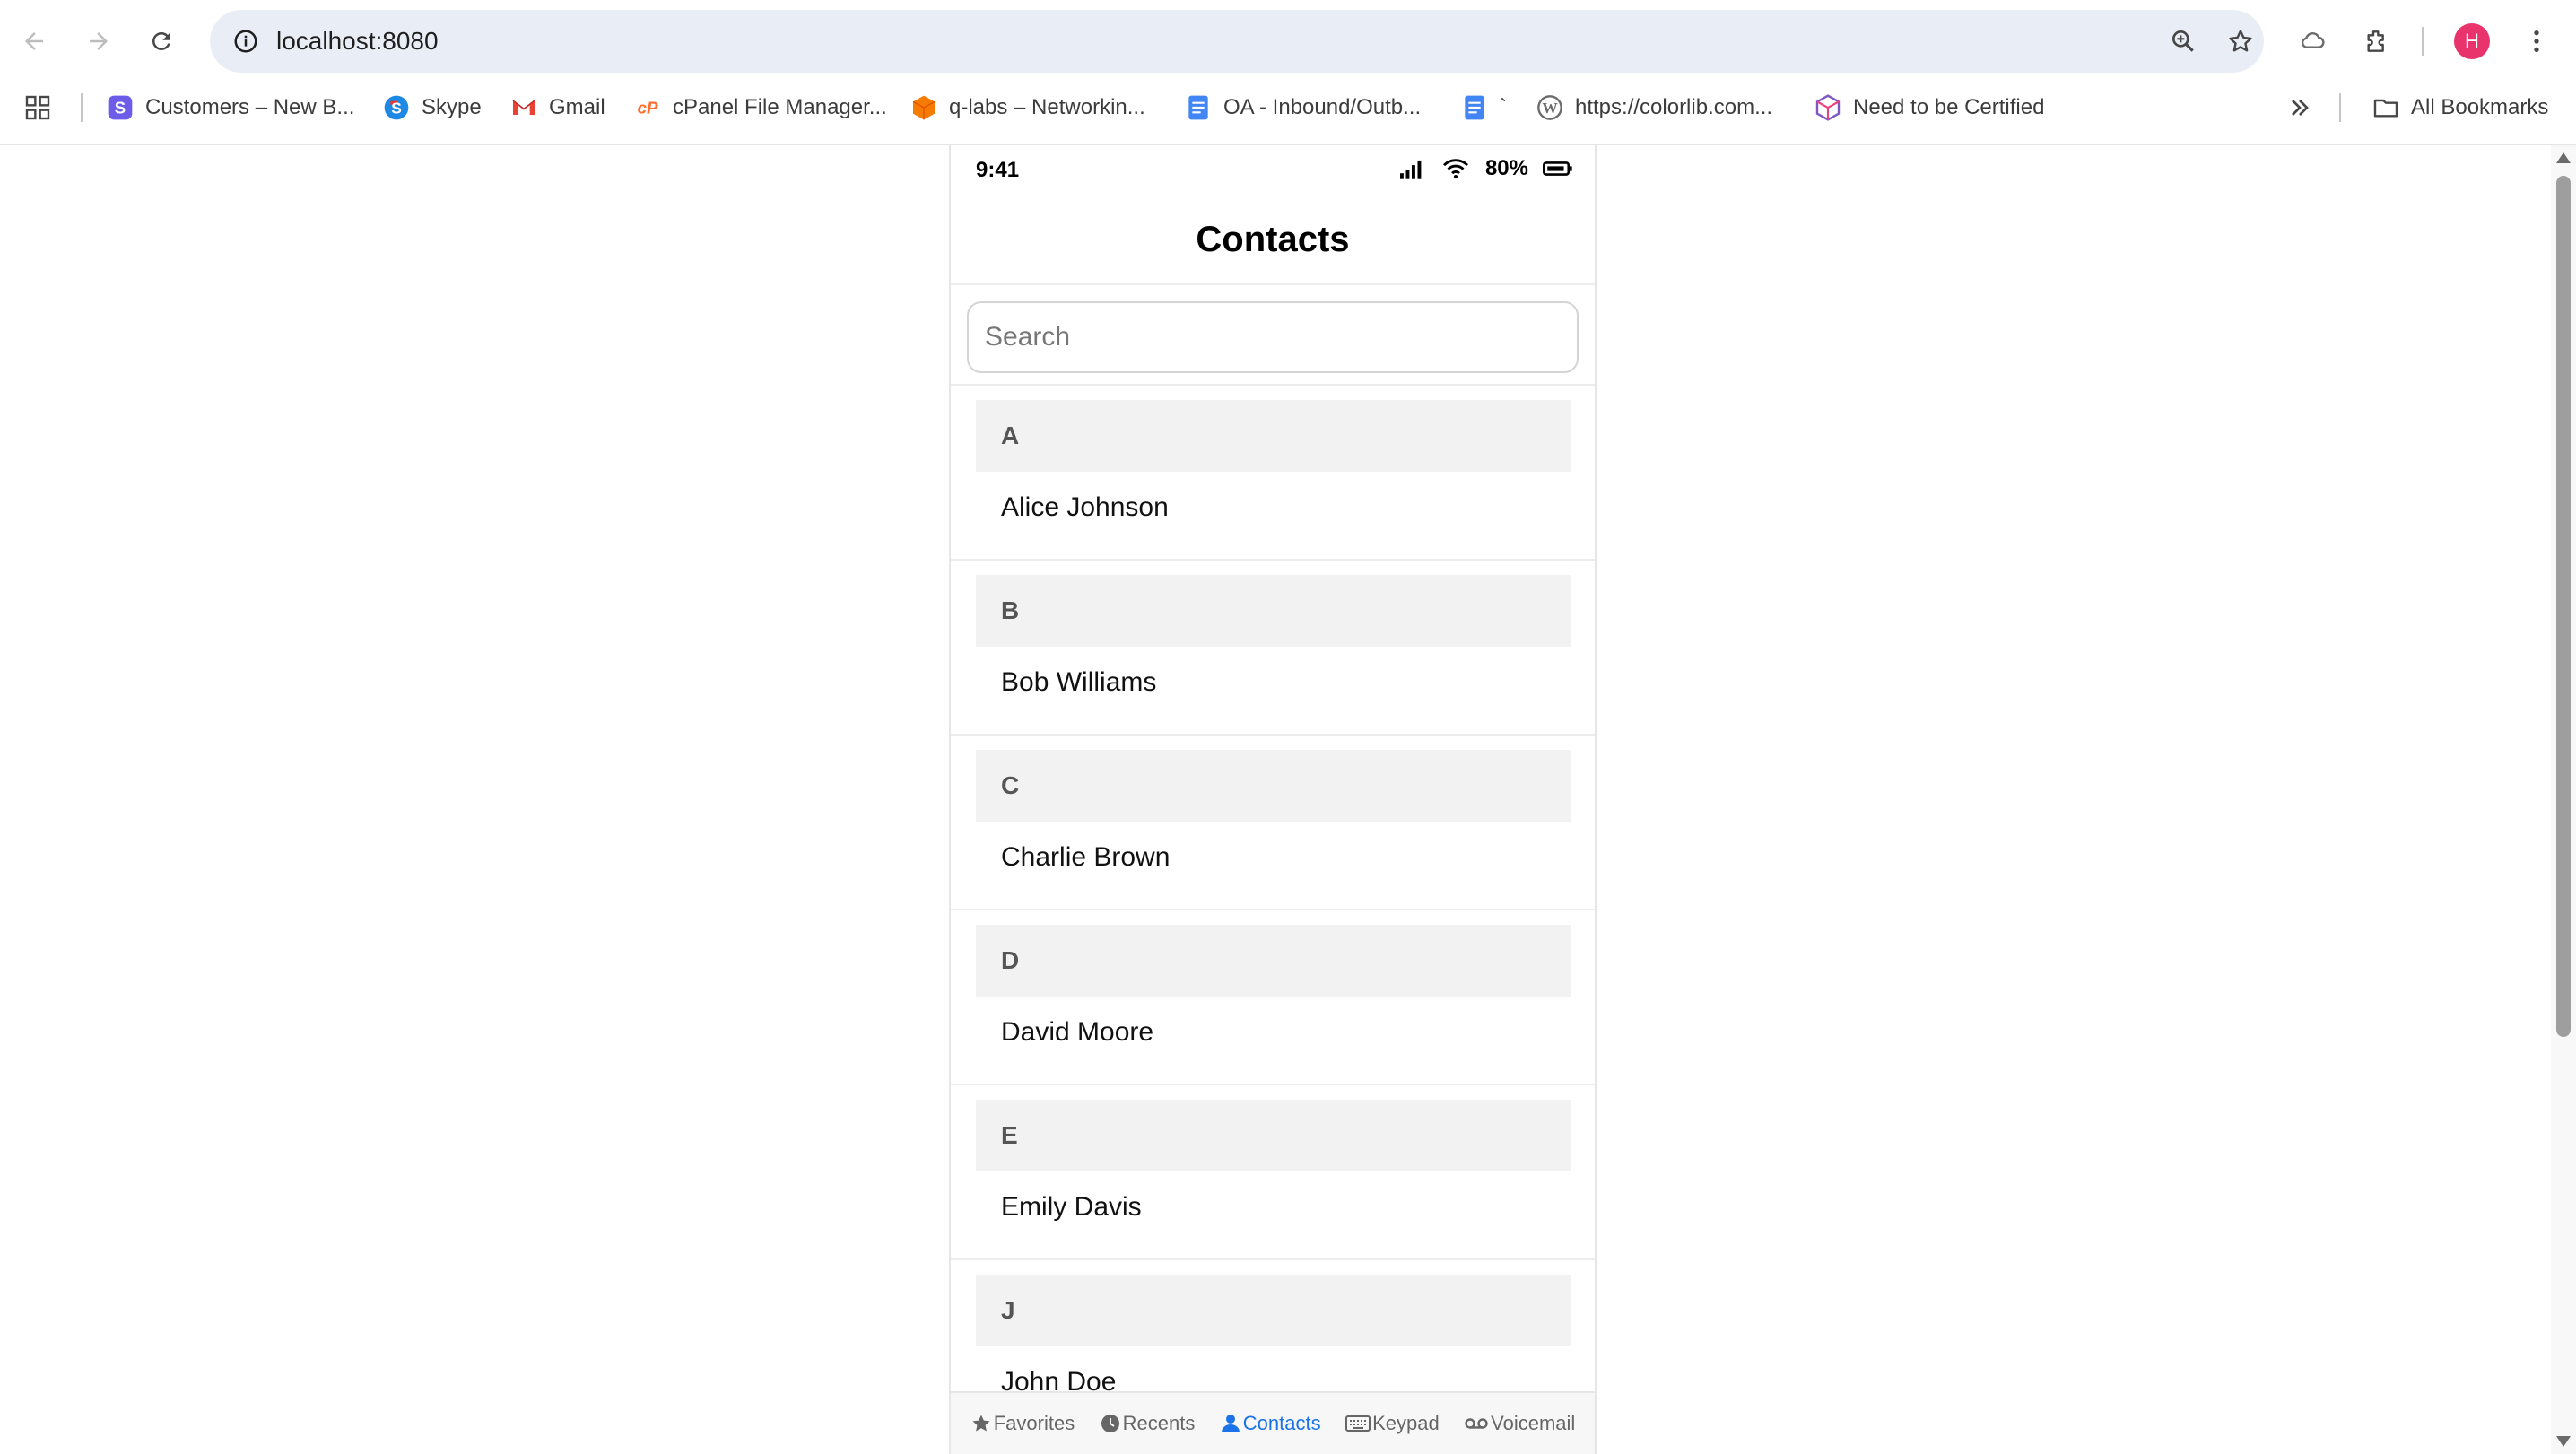 The image size is (2576, 1454). I want to click on tab-favorites: Favorites, so click(1022, 1423).